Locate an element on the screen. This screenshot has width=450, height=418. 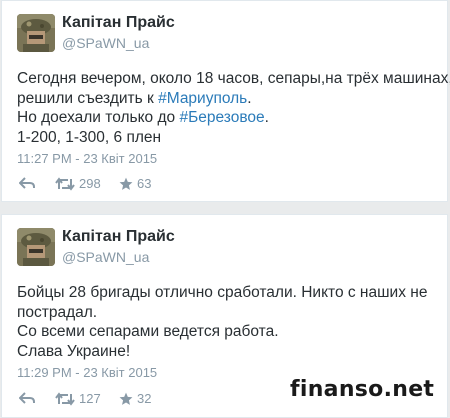
tweet-text-line: Слава Украине! is located at coordinates (74, 351).